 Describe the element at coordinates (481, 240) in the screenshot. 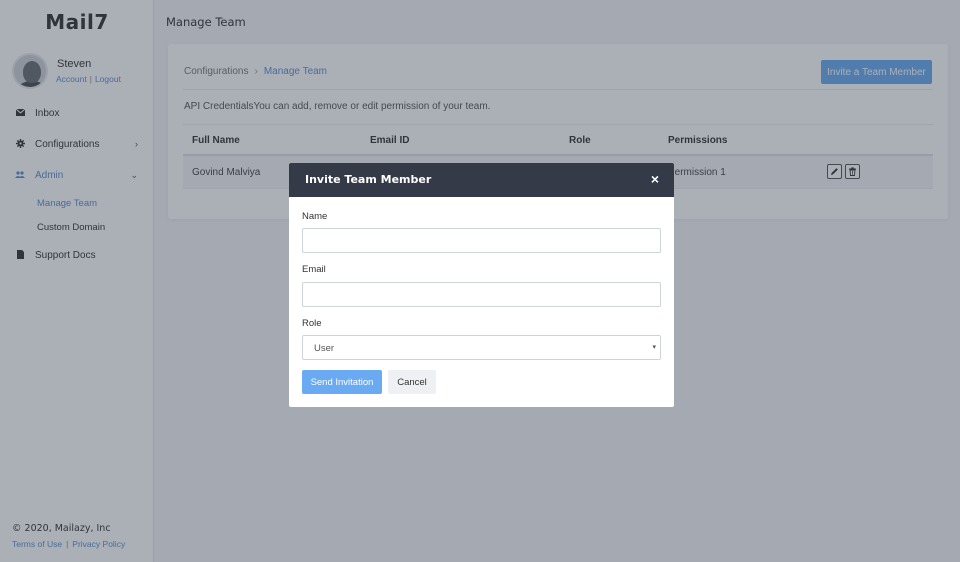

I see `name-input` at that location.